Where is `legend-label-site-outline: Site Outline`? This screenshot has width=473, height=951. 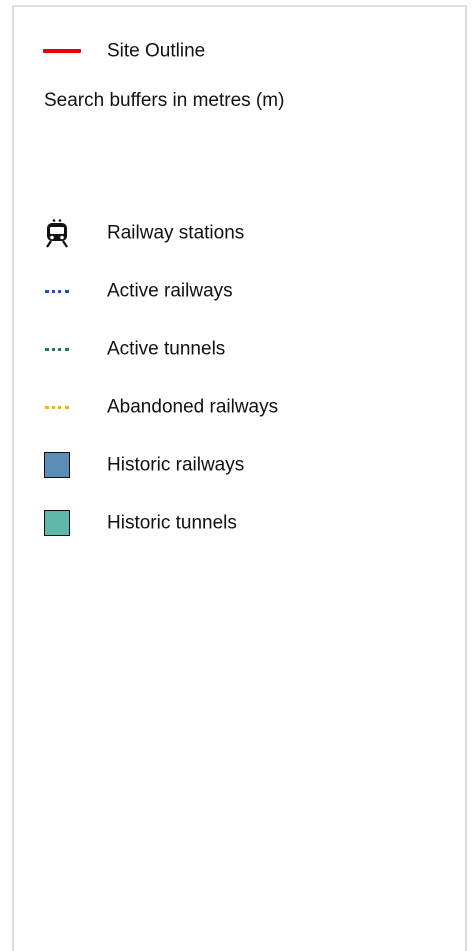
legend-label-site-outline: Site Outline is located at coordinates (156, 51).